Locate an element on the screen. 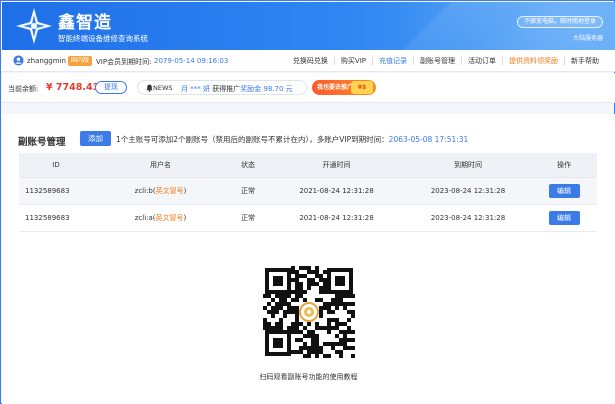  qr-caption: 扫码观看副账号功能的使用教程 is located at coordinates (308, 377).